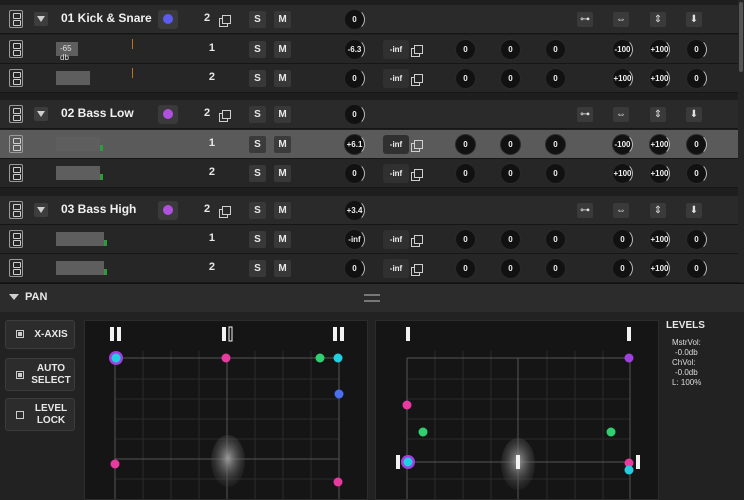  What do you see at coordinates (226, 410) in the screenshot?
I see `pan-pad-left` at bounding box center [226, 410].